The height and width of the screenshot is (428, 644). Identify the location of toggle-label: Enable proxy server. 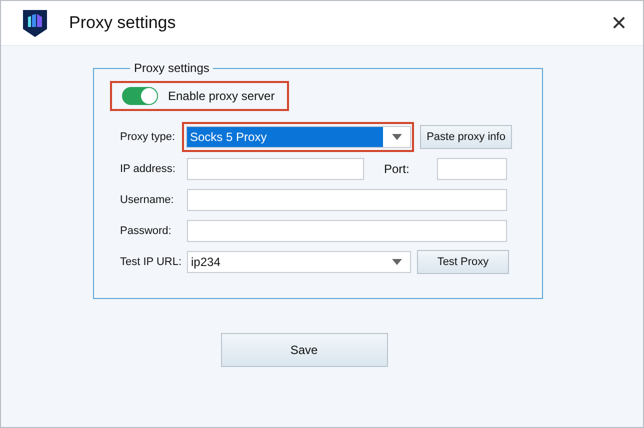
(221, 96).